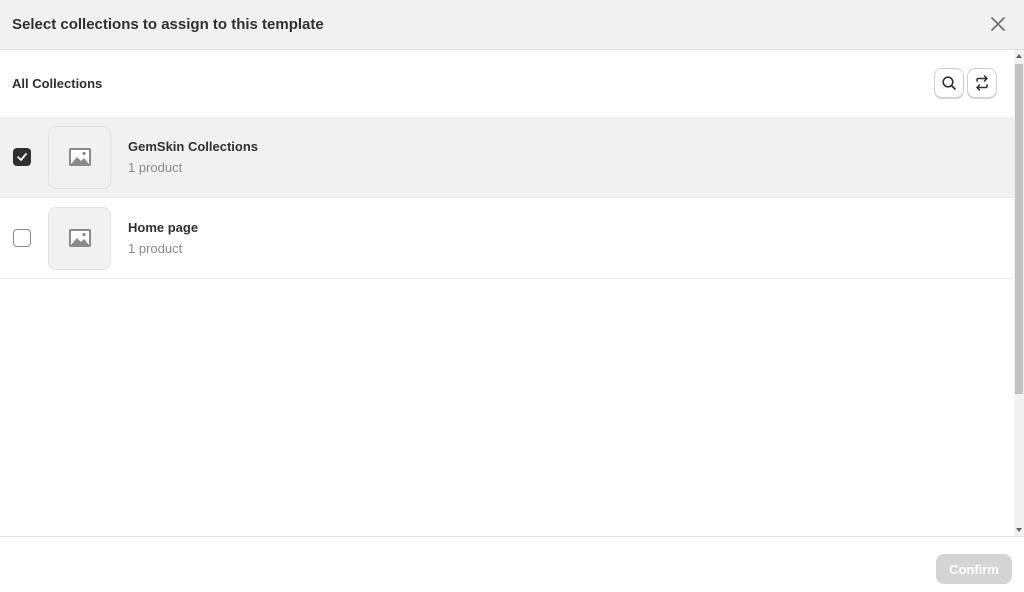  I want to click on search-button, so click(949, 83).